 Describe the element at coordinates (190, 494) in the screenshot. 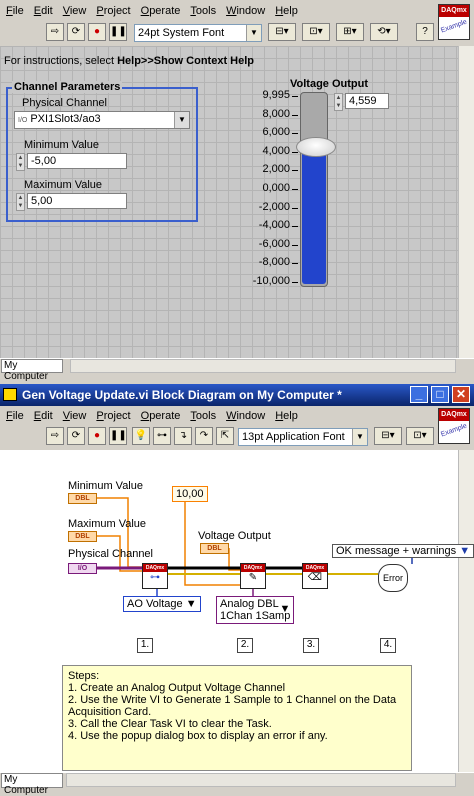

I see `constant-10: 10,00` at that location.